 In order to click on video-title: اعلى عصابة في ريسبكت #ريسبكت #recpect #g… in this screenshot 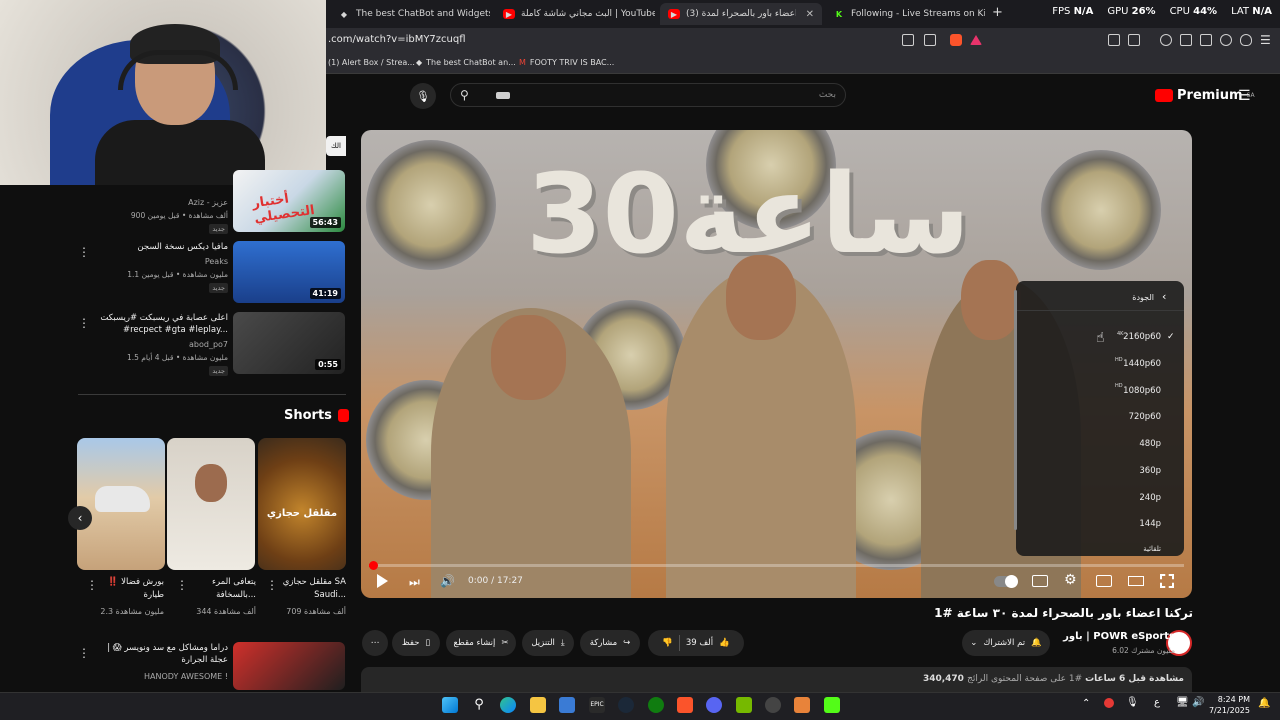, I will do `click(158, 324)`.